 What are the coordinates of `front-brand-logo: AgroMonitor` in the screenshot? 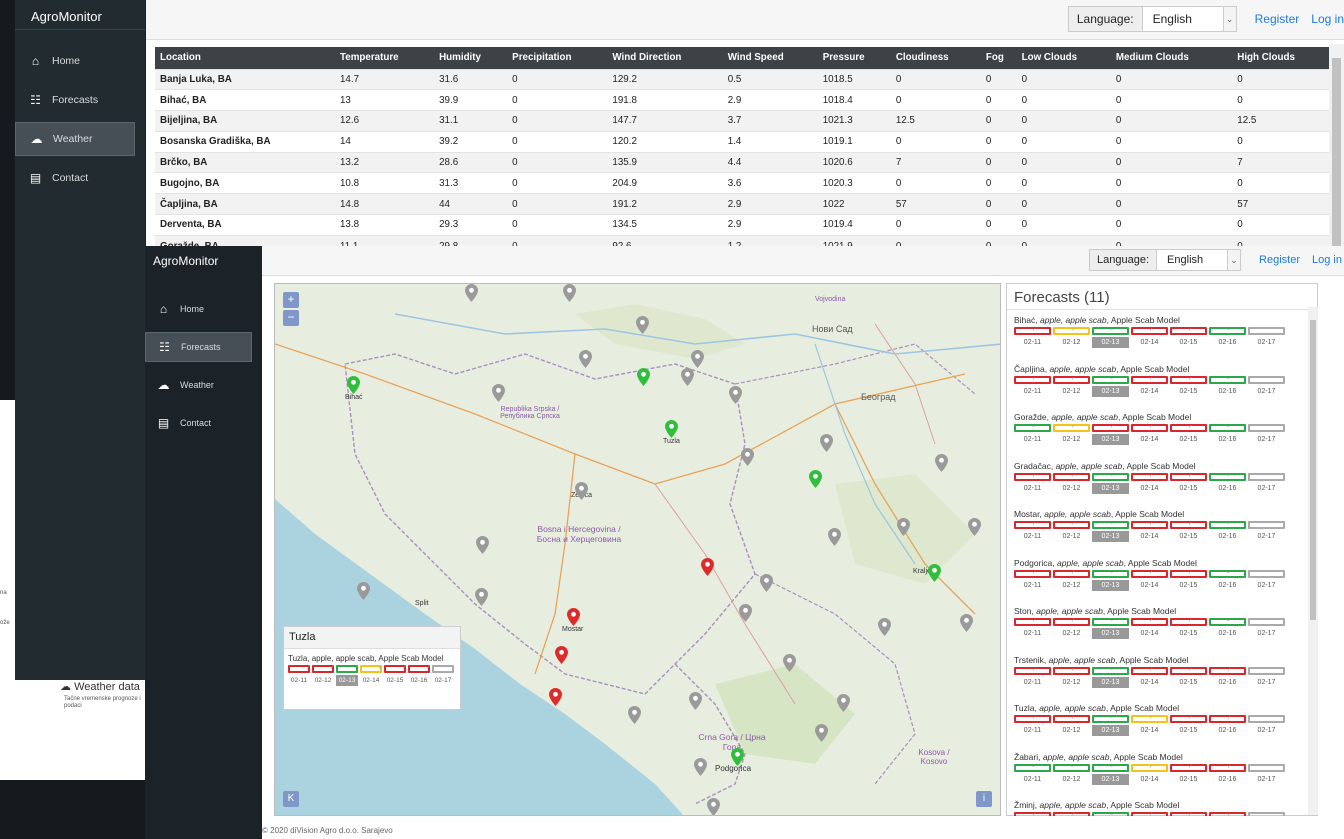 It's located at (203, 261).